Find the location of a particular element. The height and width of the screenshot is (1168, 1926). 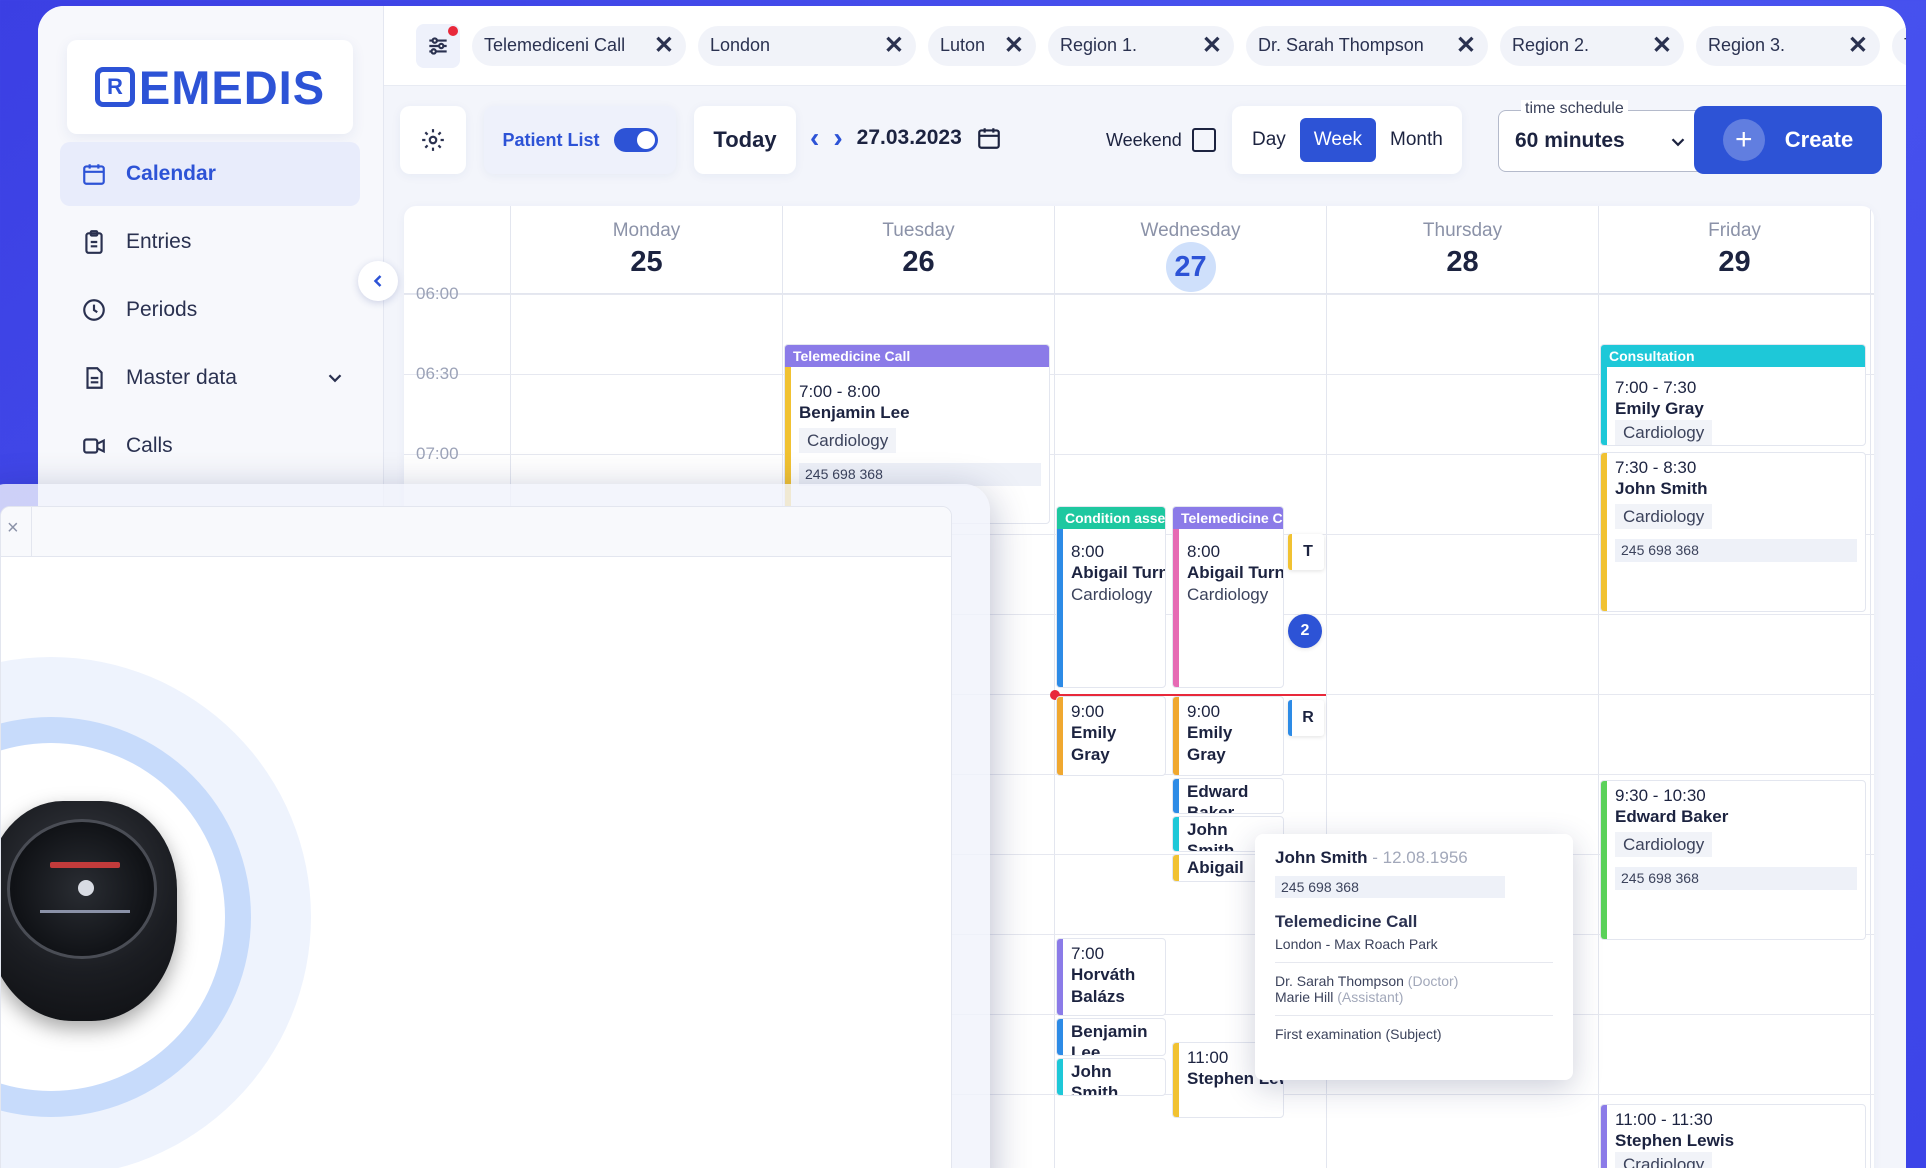

sidebar-item-master-data: Master data is located at coordinates (210, 378).